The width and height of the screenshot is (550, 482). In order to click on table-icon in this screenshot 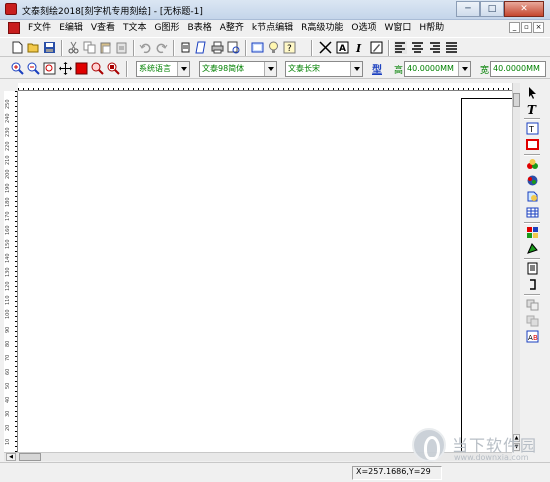, I will do `click(532, 212)`.